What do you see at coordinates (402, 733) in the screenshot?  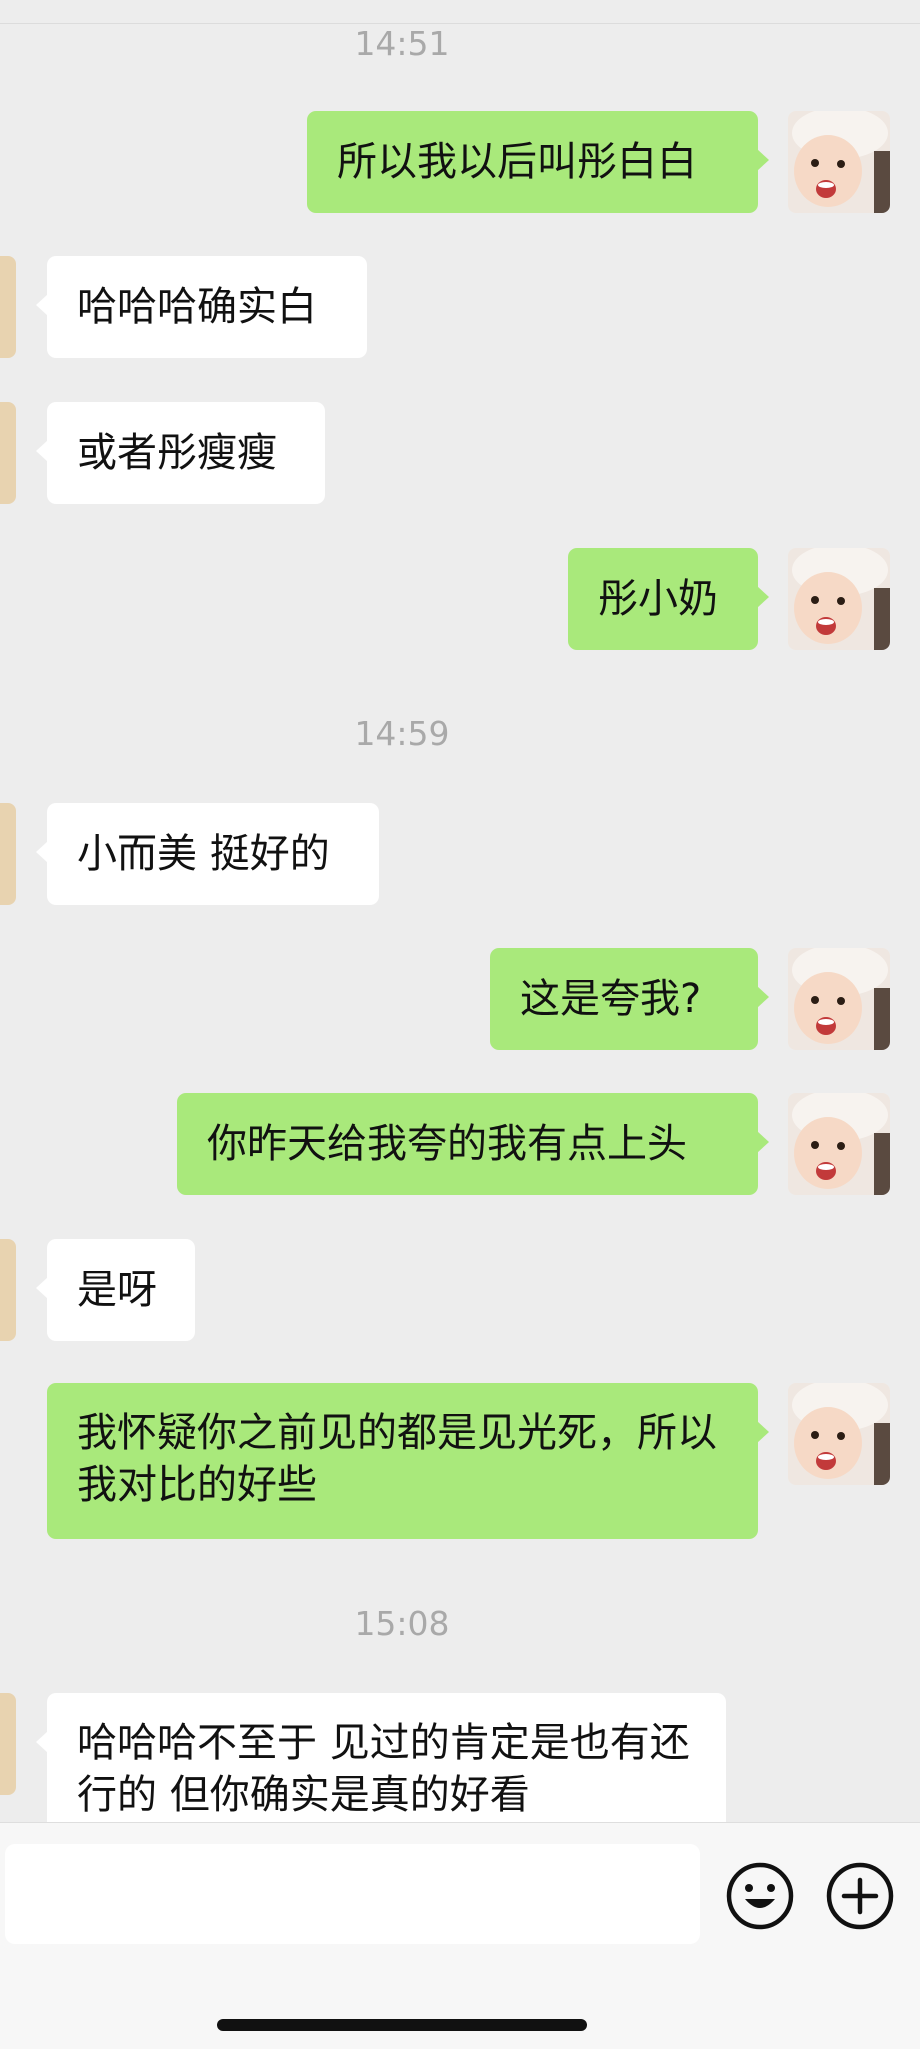 I see `timestamp: 14:59` at bounding box center [402, 733].